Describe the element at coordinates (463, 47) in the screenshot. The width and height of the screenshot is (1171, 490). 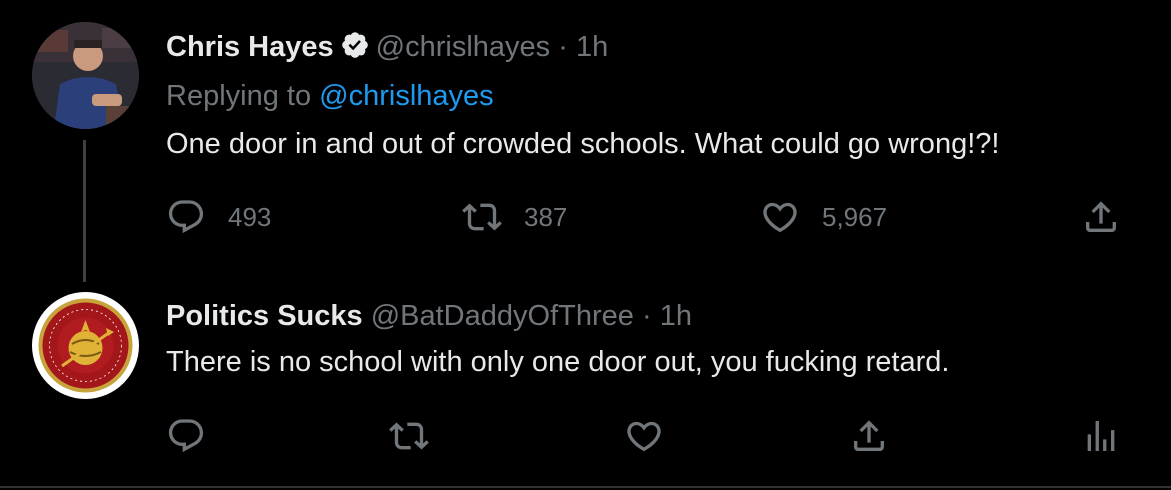
I see `handle: @chrislhayes` at that location.